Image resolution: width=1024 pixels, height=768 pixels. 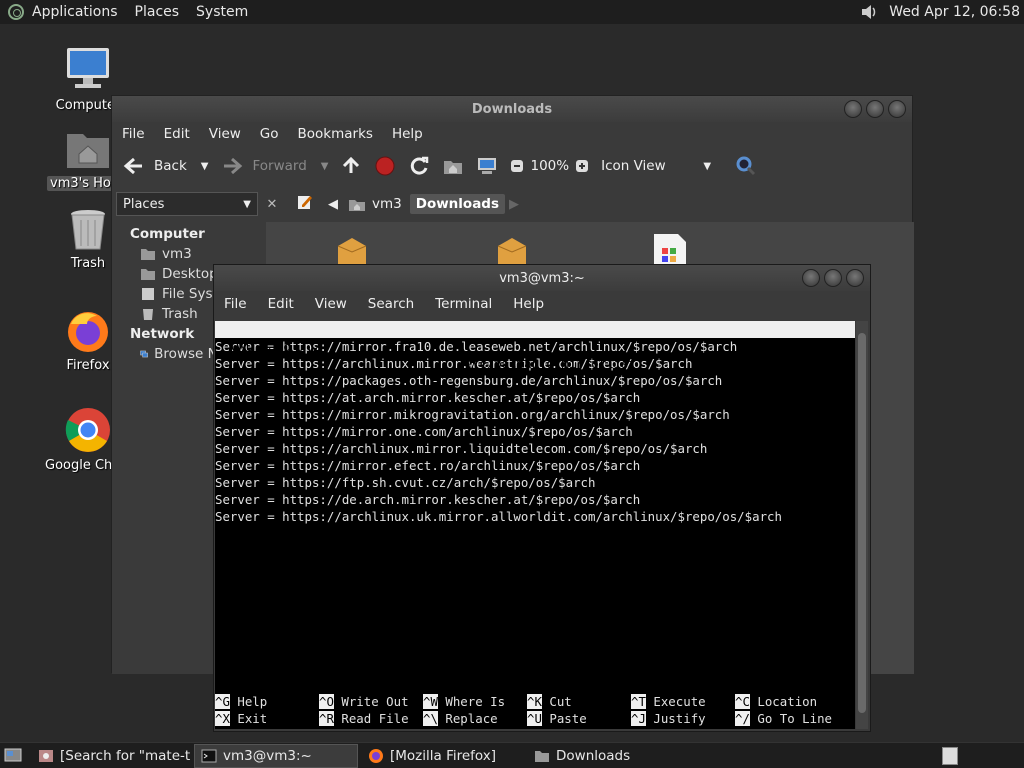 I want to click on task-terminal: vm3@vm3:~, so click(x=276, y=755).